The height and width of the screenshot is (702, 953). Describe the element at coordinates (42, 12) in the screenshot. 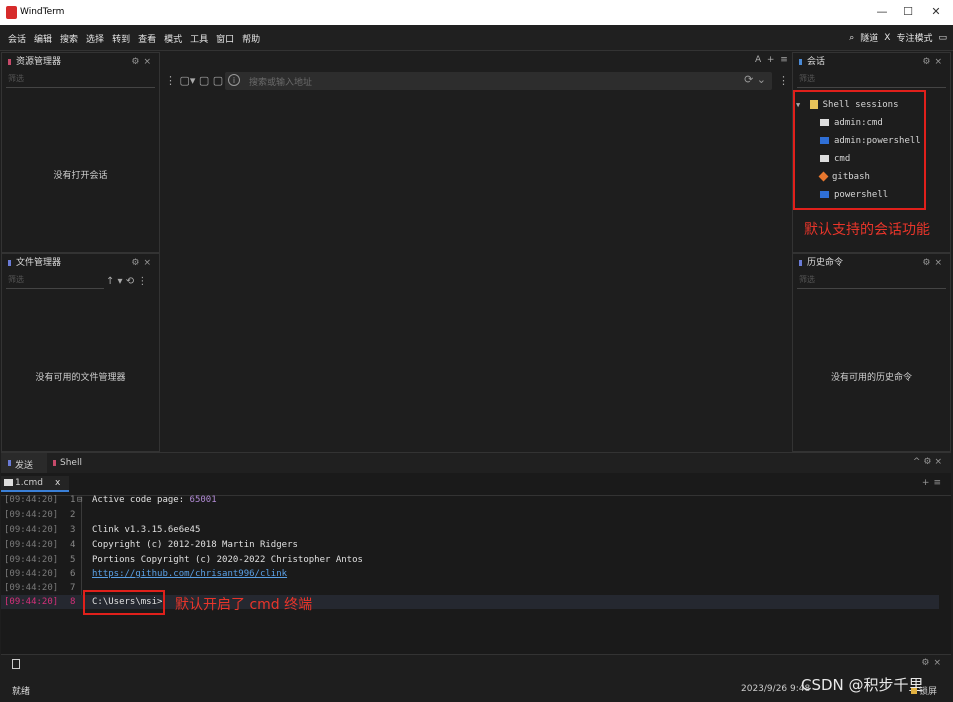

I see `window-title: WindTerm` at that location.